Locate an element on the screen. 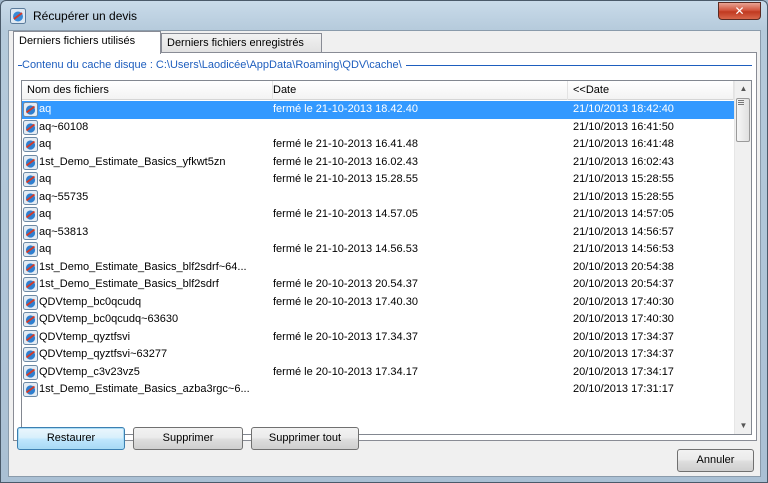  row-date: 21/10/2013 16:02:43 is located at coordinates (623, 161).